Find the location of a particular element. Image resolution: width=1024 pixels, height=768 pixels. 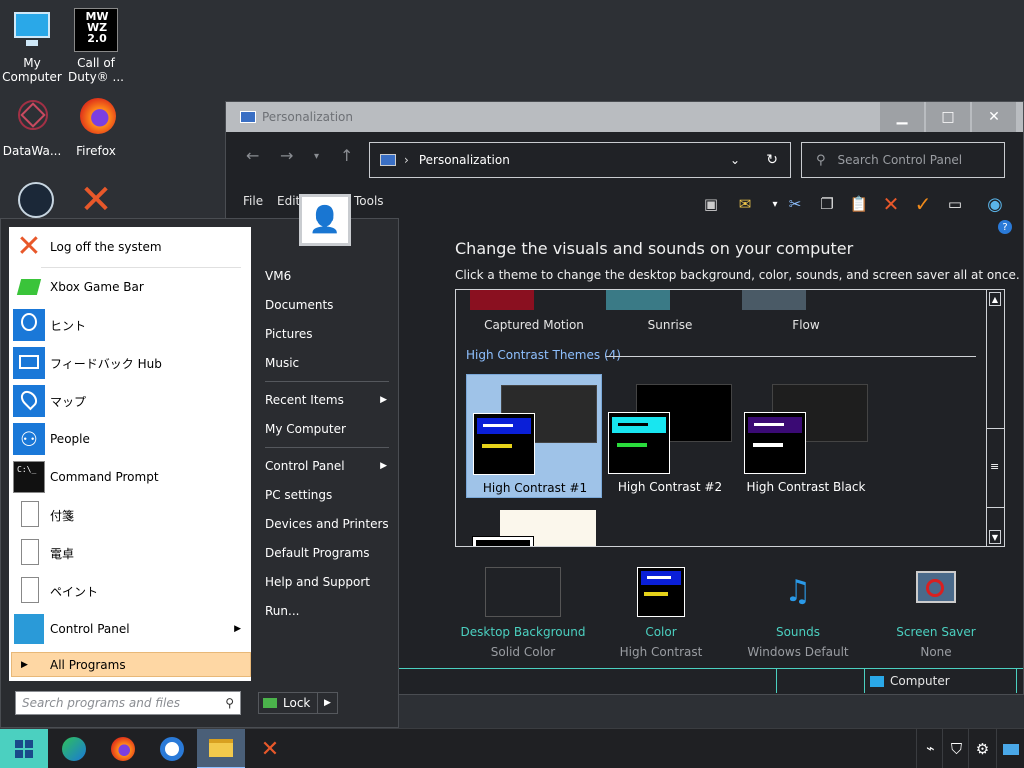

lock-options-icon: ▶ is located at coordinates (327, 703).